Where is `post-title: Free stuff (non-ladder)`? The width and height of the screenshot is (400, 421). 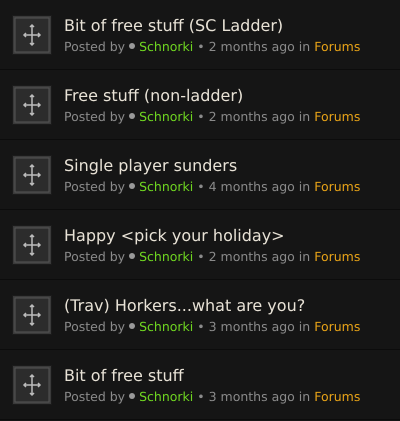
post-title: Free stuff (non-ladder) is located at coordinates (212, 95).